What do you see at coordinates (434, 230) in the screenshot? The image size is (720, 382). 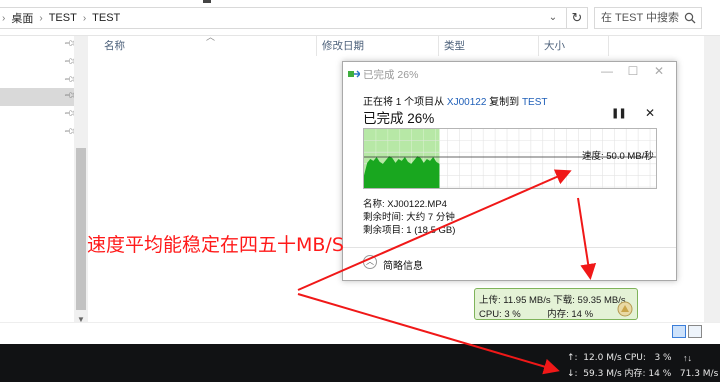 I see `arrow-to-speed-label` at bounding box center [434, 230].